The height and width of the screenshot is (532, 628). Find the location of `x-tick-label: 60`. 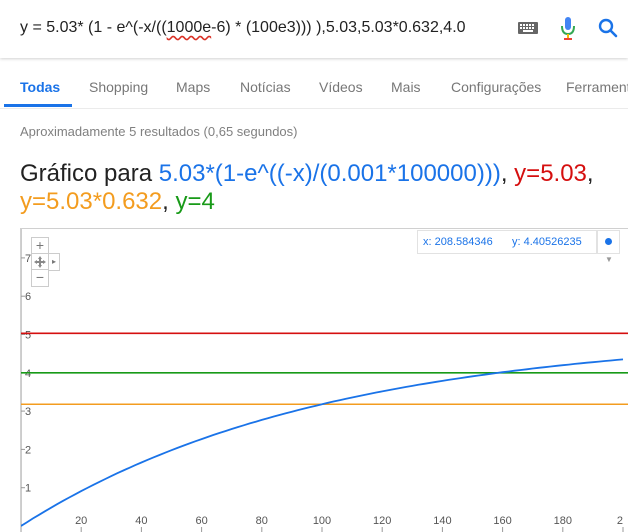

x-tick-label: 60 is located at coordinates (201, 521).